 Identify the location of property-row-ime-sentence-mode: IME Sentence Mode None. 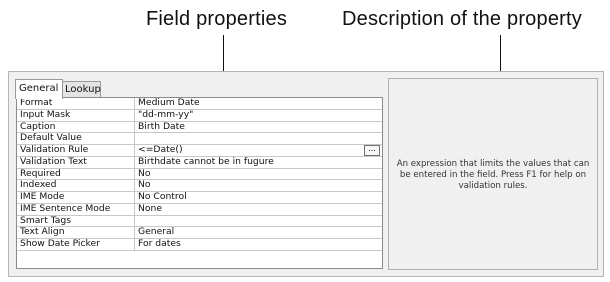
(199, 209).